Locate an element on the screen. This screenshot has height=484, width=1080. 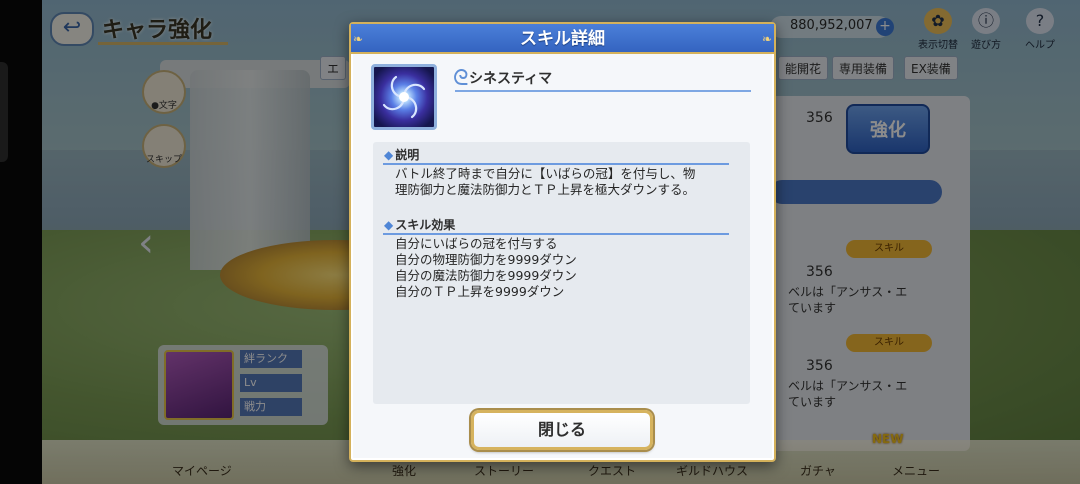
effect-line: 自分の魔法防御力を9999ダウン is located at coordinates (486, 275).